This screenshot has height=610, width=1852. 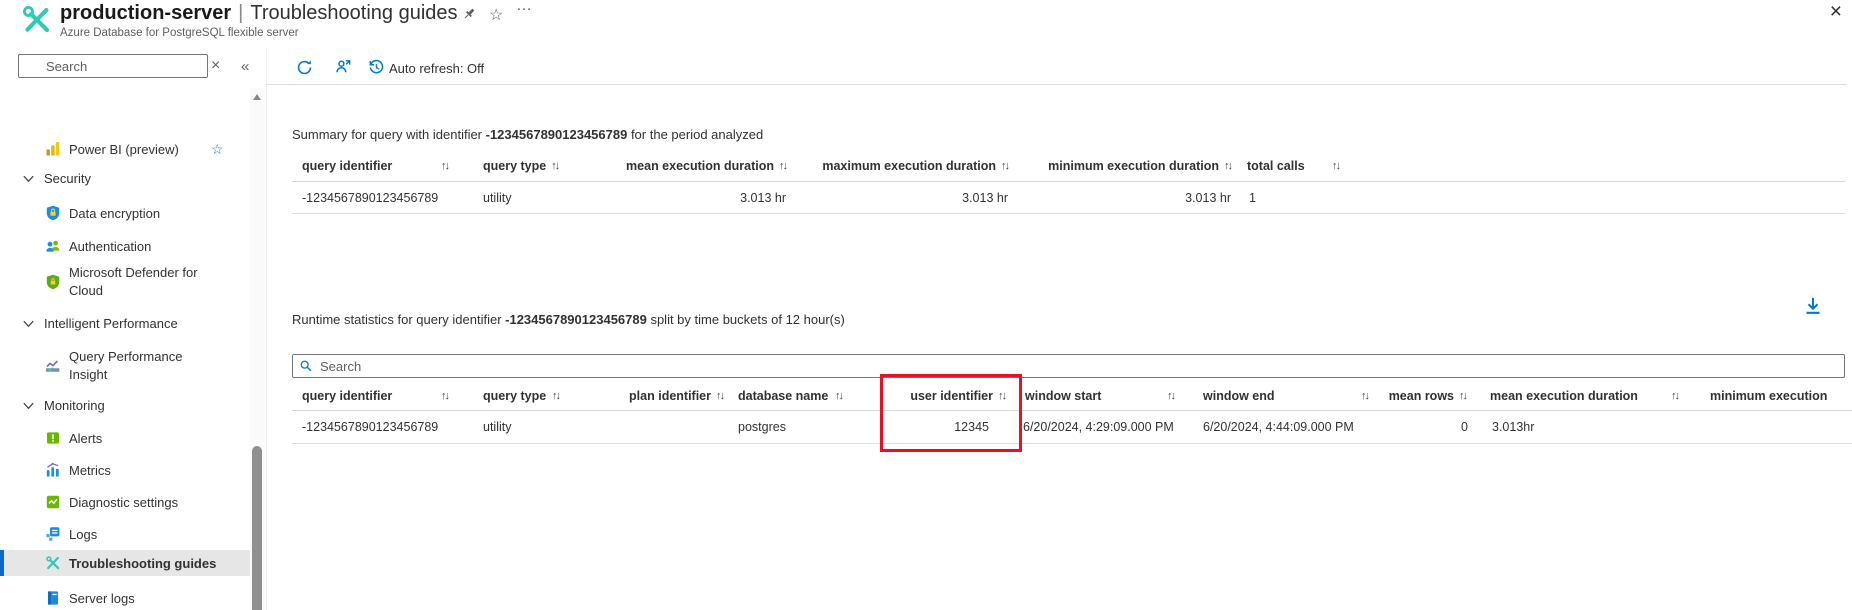 I want to click on cell-window-end: 6/20/2024, 4:44:09.000 PM, so click(x=1278, y=427).